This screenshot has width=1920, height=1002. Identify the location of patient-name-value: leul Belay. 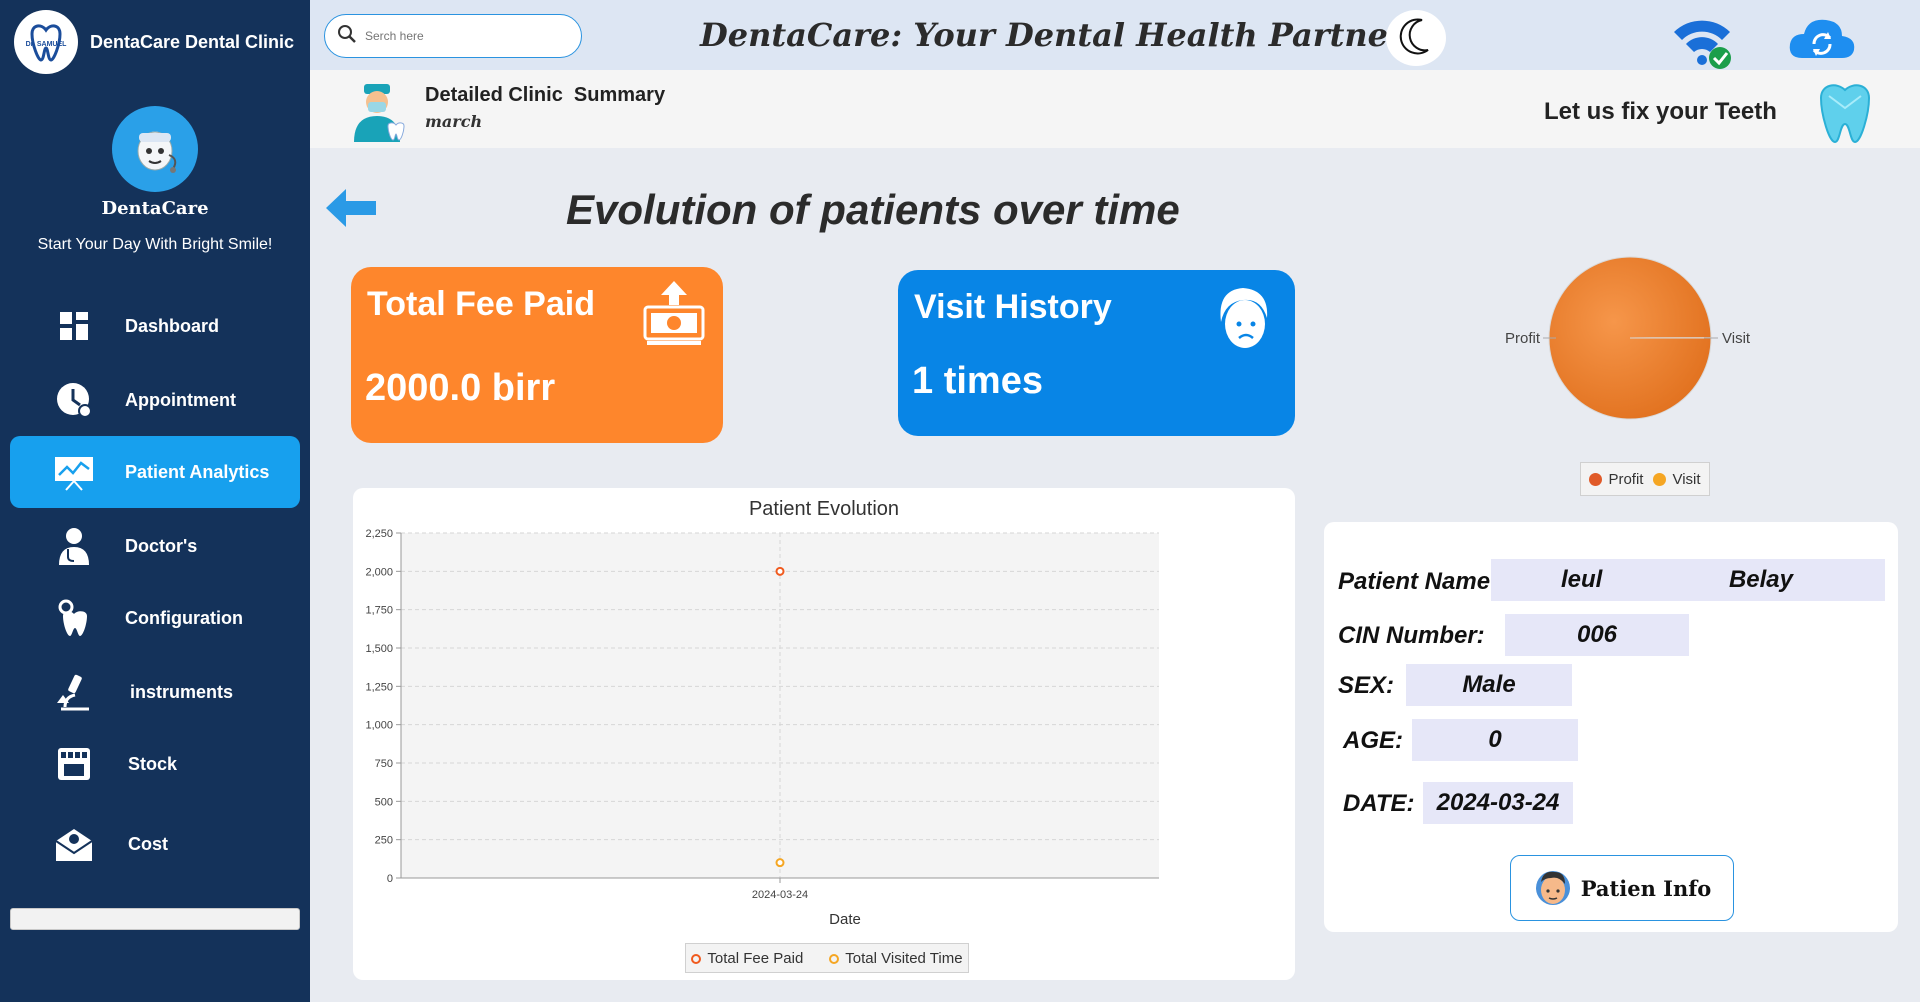
(1688, 580).